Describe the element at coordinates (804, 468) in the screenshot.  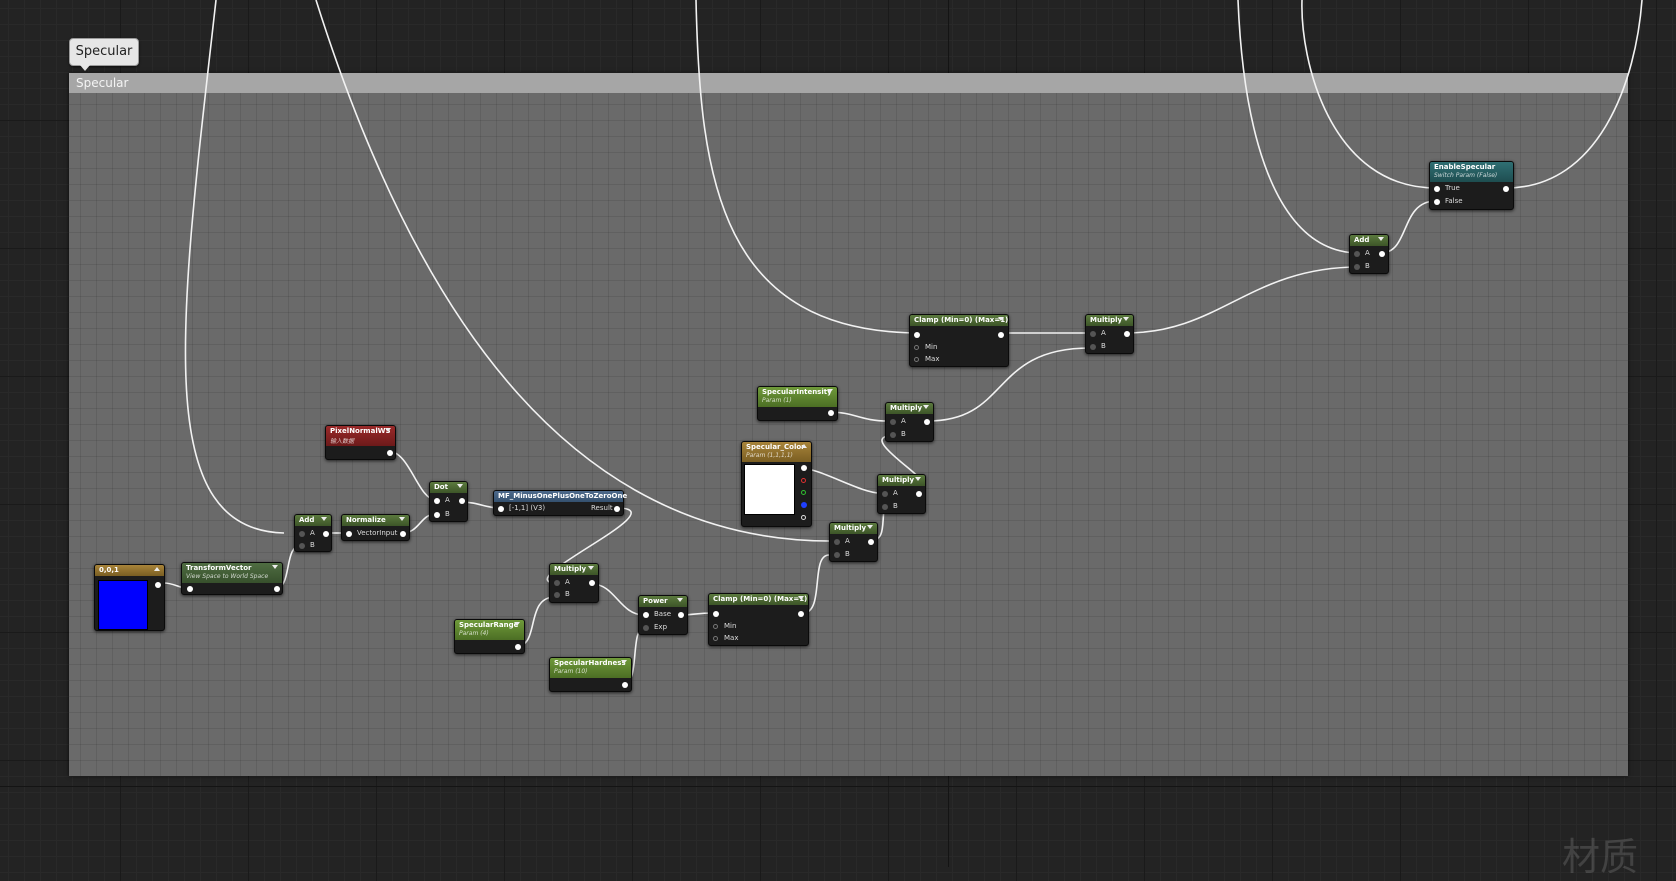
I see `output-pin-rgb` at that location.